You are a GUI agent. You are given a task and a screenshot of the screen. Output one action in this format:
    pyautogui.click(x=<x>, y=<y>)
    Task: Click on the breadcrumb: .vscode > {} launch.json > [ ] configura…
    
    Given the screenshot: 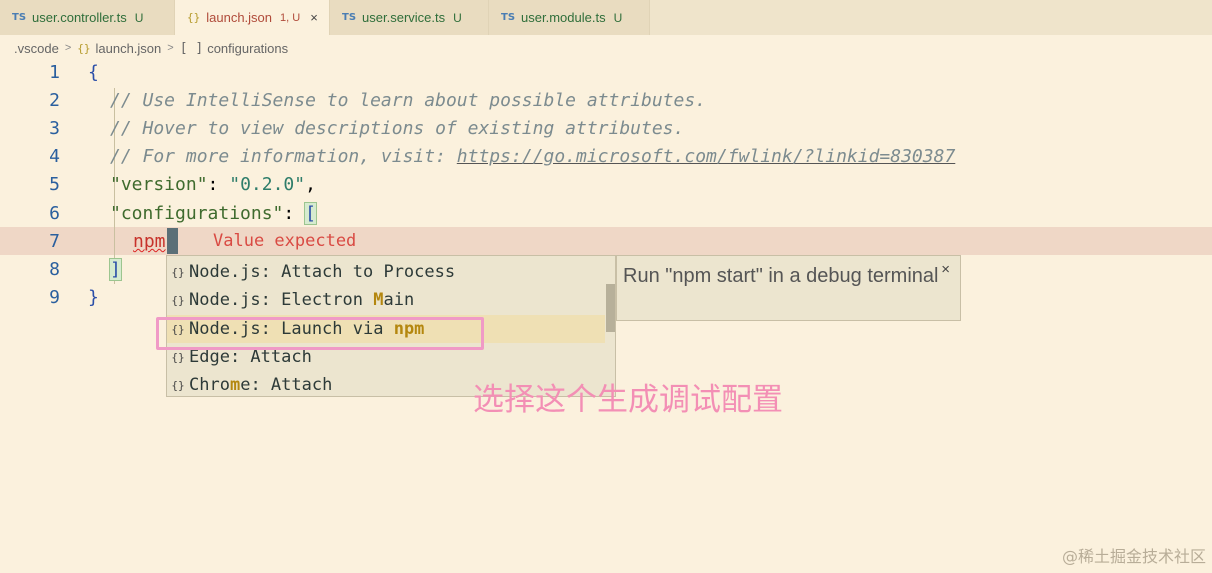 What is the action you would take?
    pyautogui.click(x=151, y=48)
    